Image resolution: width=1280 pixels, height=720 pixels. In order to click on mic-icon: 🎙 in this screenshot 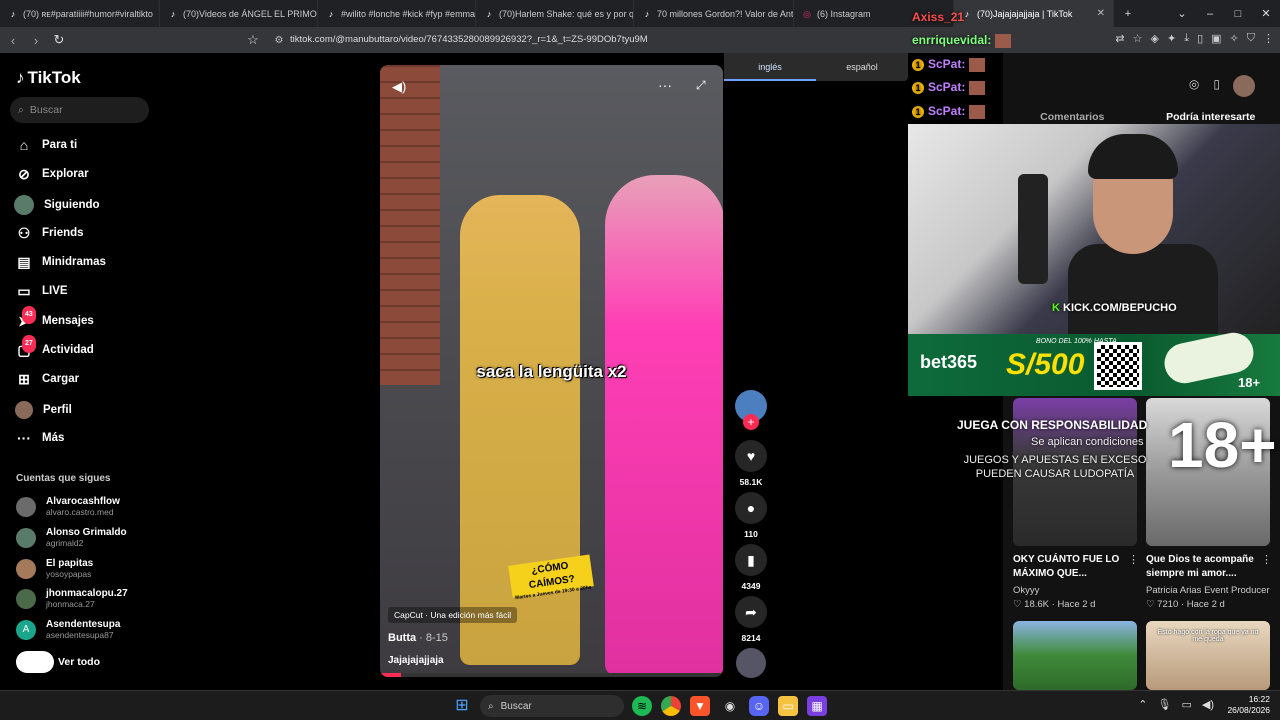, I will do `click(1165, 704)`.